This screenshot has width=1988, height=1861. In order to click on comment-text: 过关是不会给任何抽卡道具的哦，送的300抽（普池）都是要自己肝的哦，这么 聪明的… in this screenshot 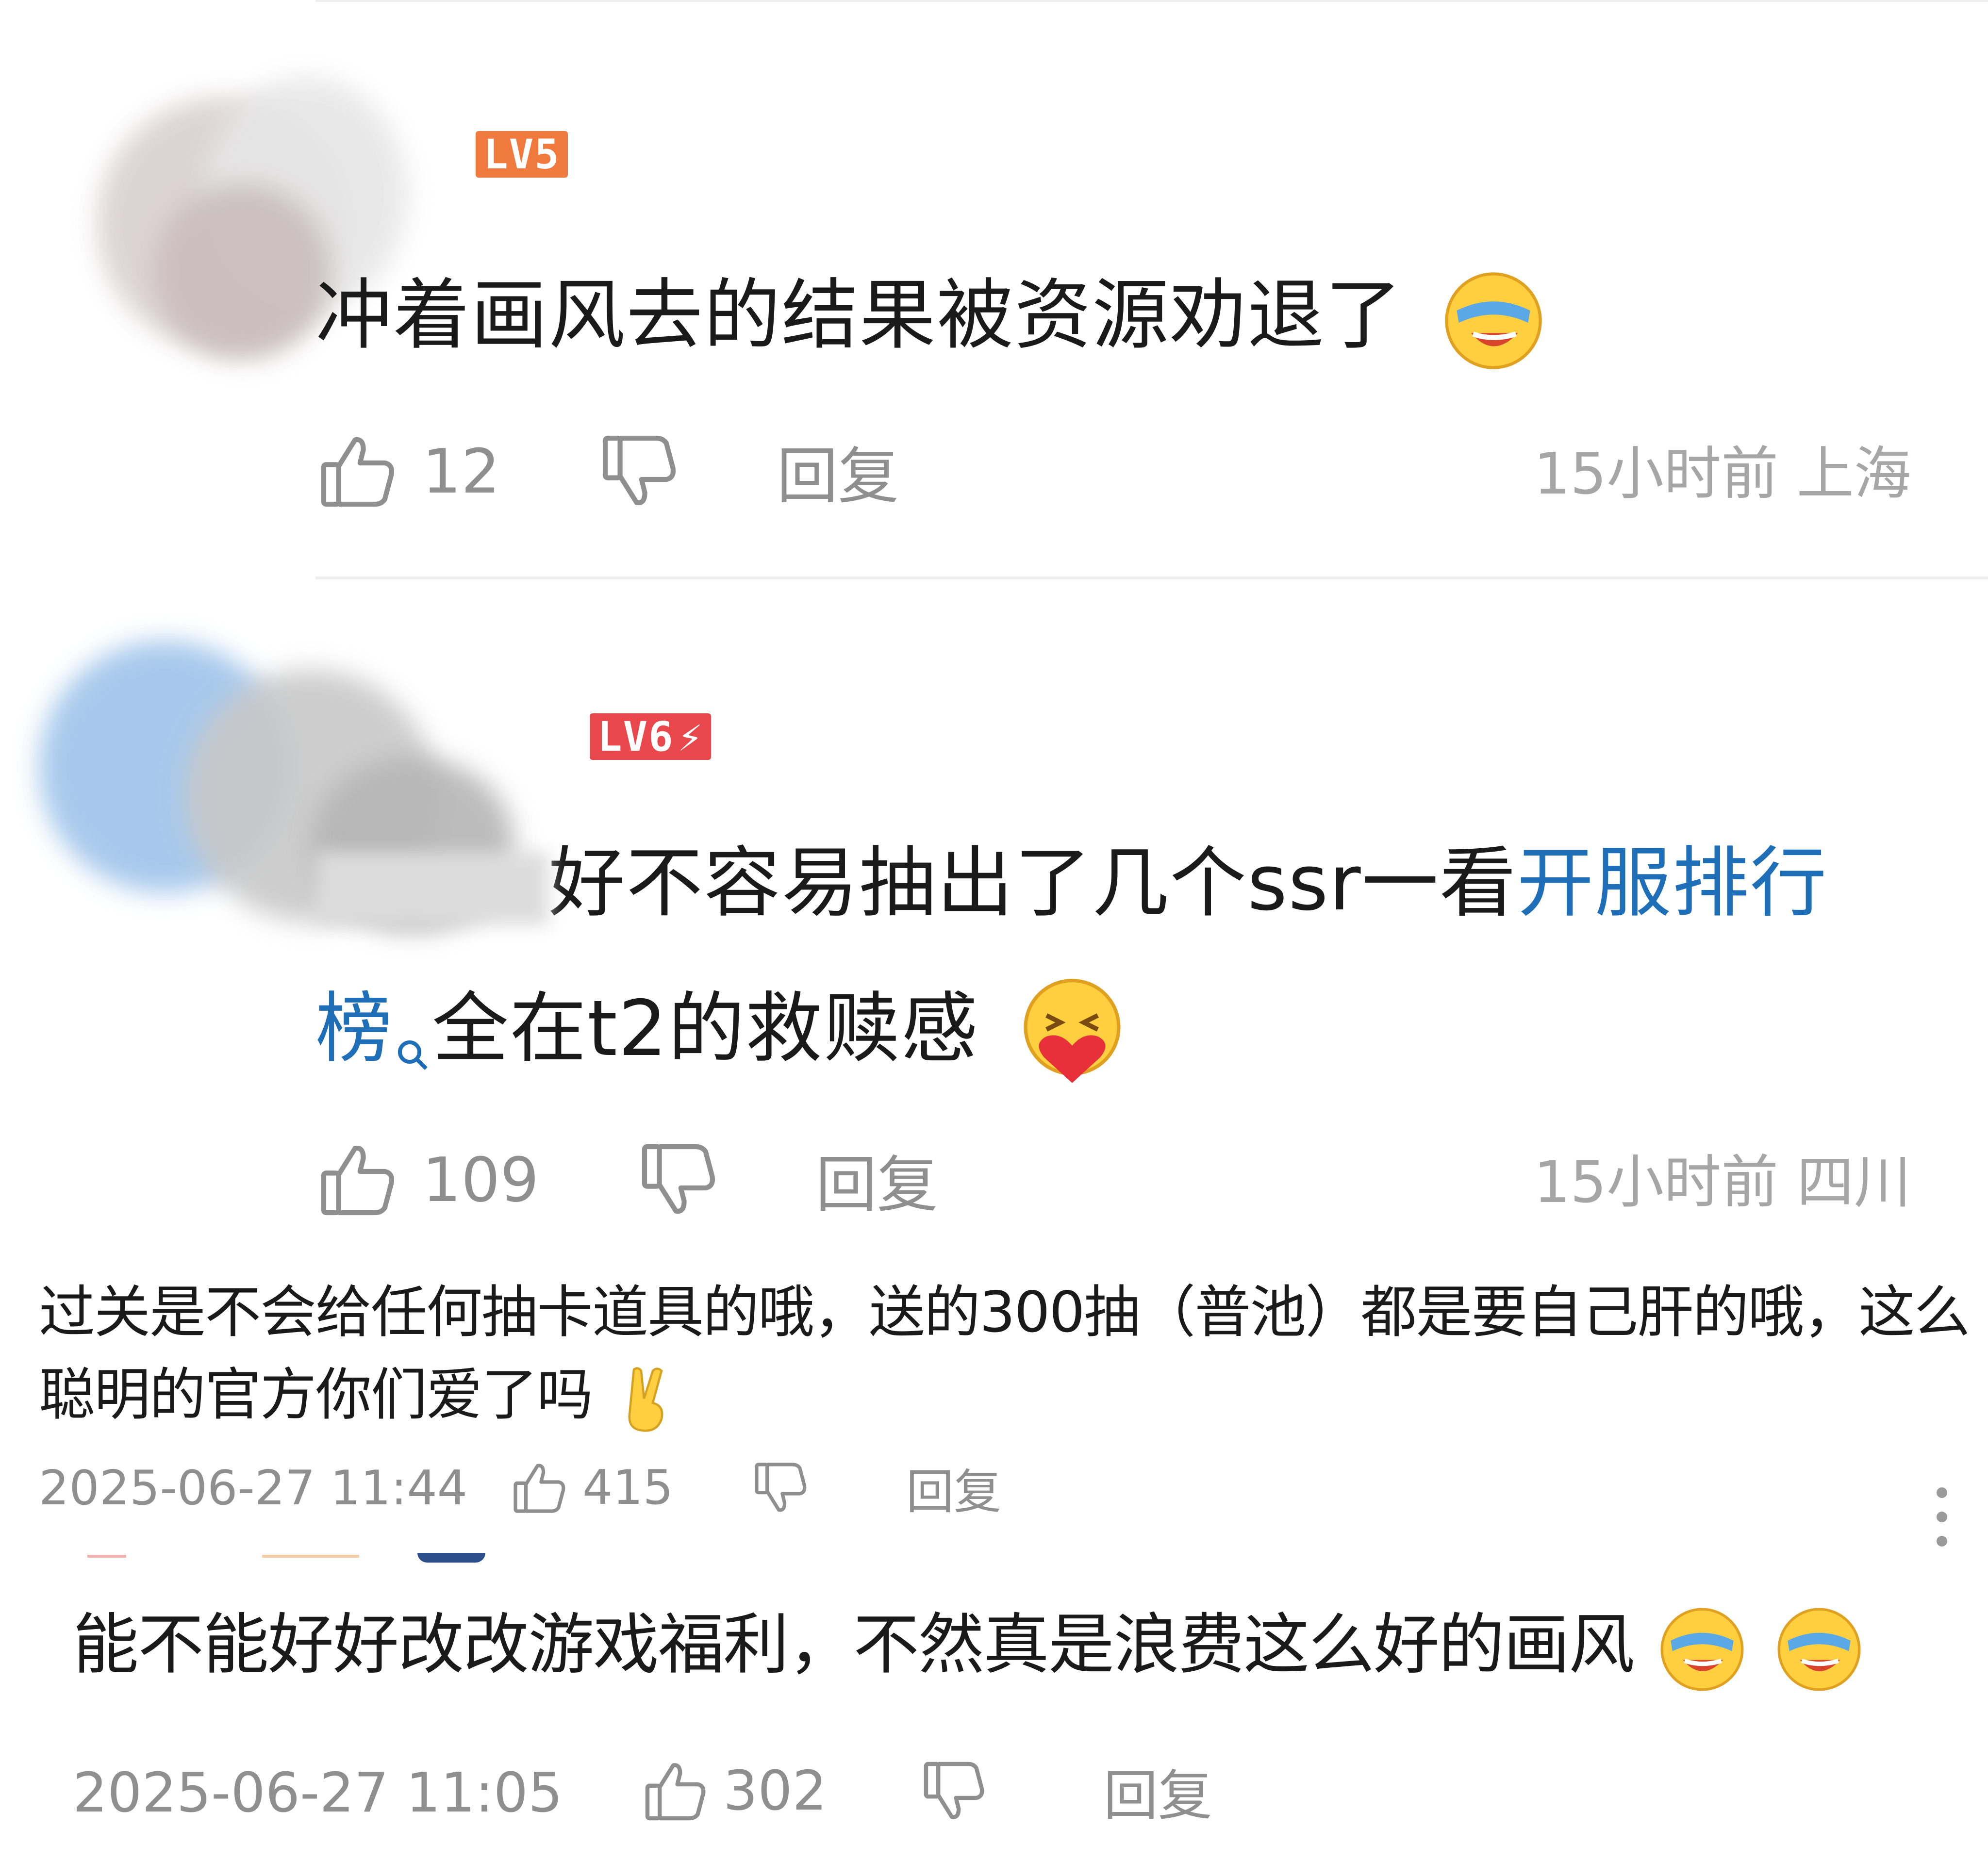, I will do `click(1005, 1353)`.